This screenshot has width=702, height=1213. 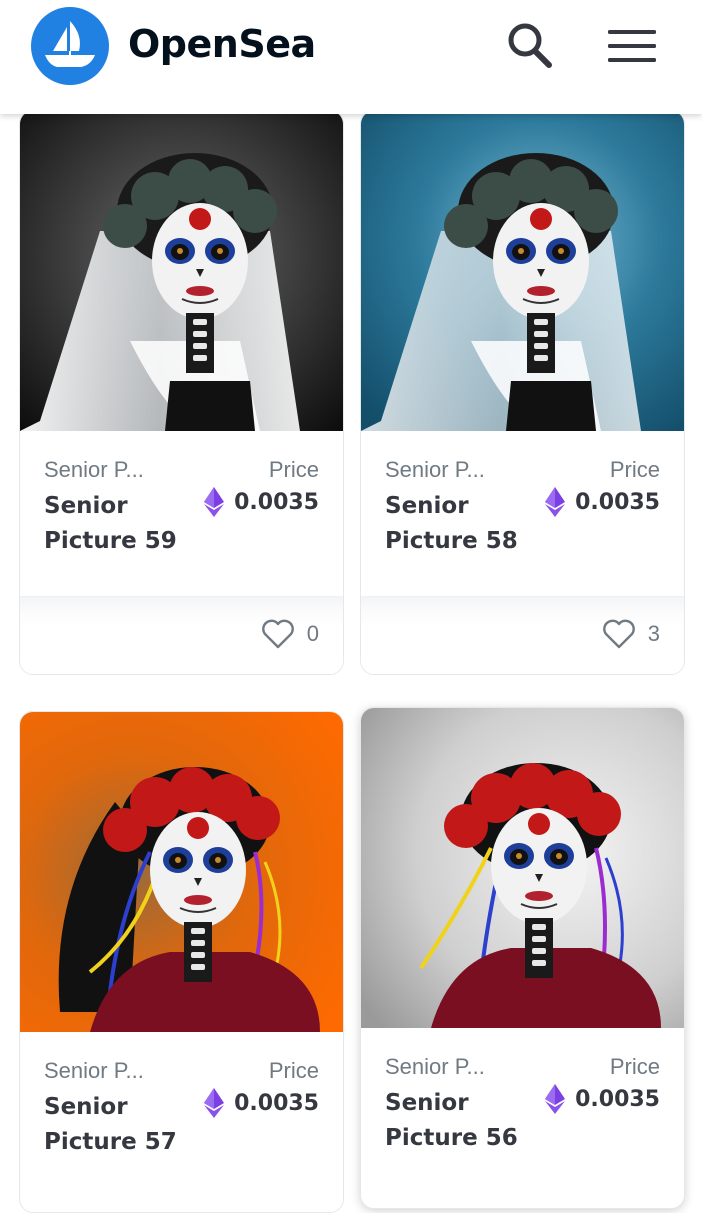 I want to click on nft-name: Senior Picture 59, so click(x=114, y=524).